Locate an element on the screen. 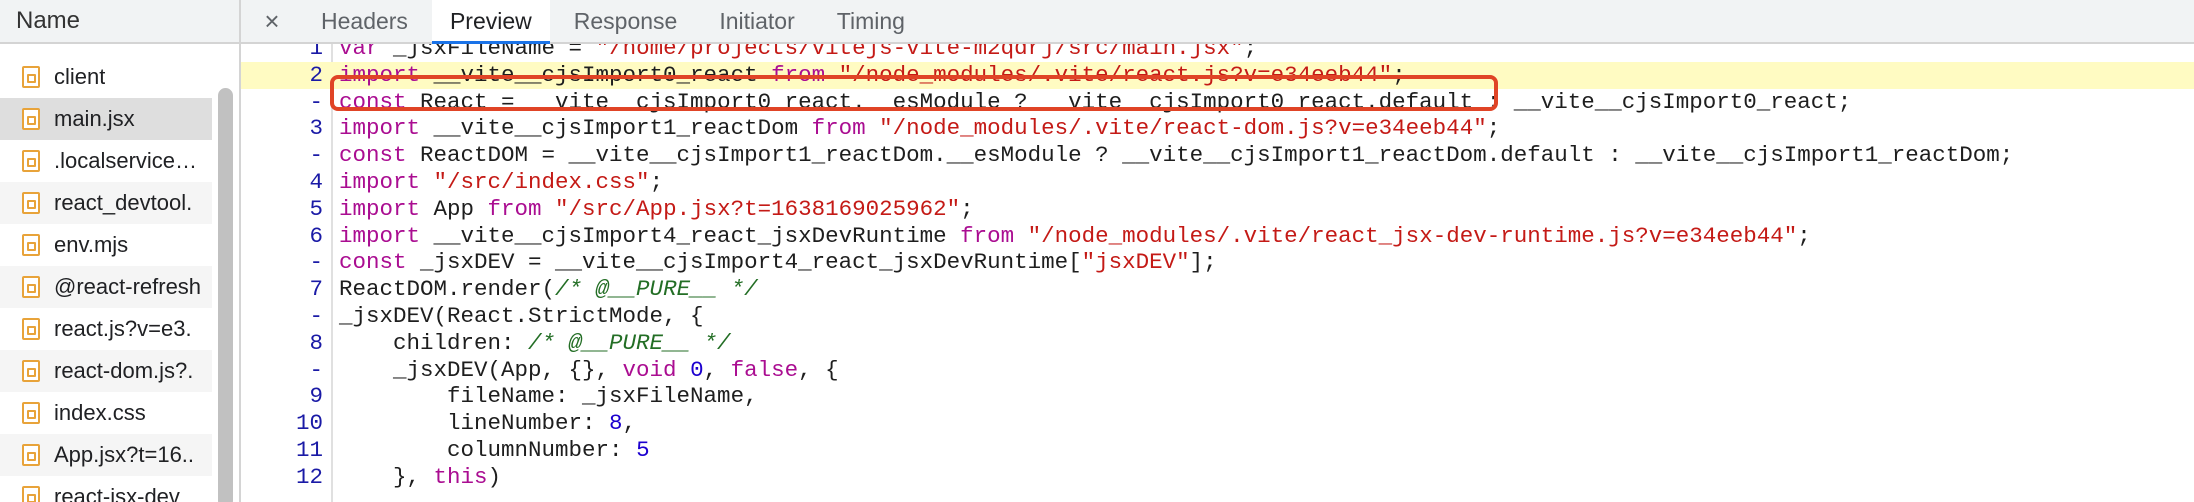  request-row: react.js?v=e3. is located at coordinates (106, 329).